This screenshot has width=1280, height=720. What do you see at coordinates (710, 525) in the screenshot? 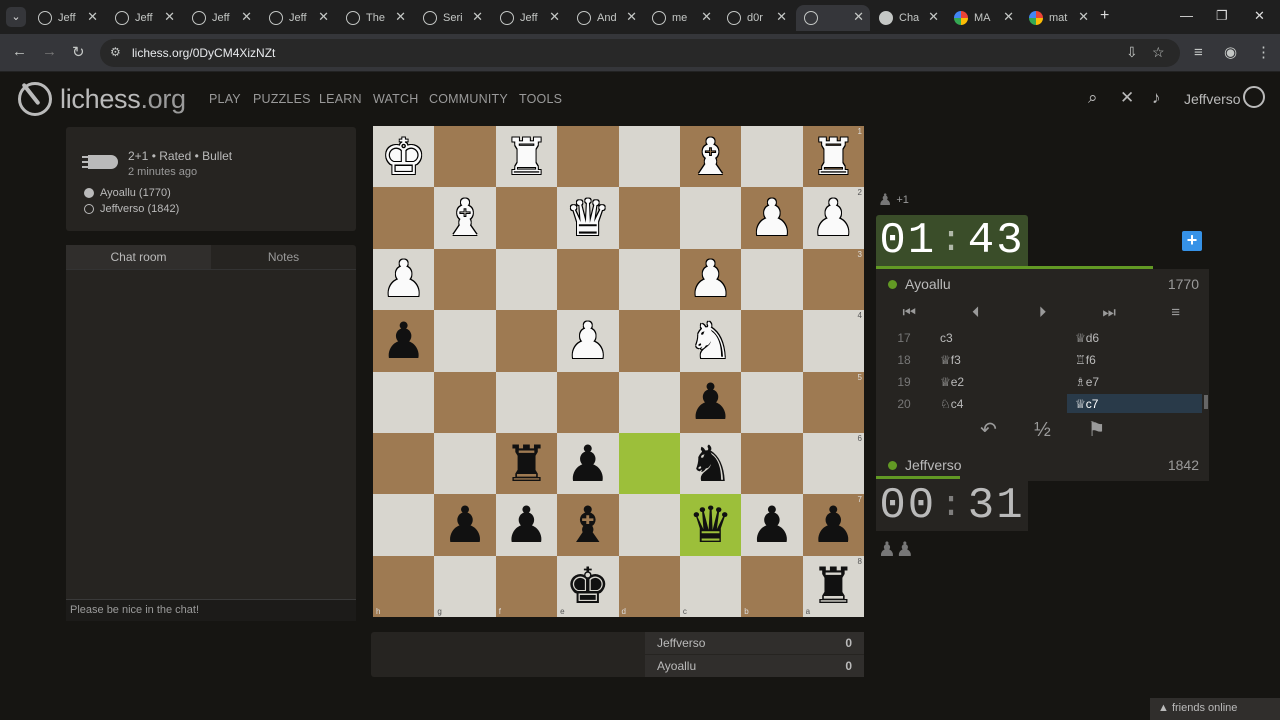
I see `black-queen-piece: ♛` at bounding box center [710, 525].